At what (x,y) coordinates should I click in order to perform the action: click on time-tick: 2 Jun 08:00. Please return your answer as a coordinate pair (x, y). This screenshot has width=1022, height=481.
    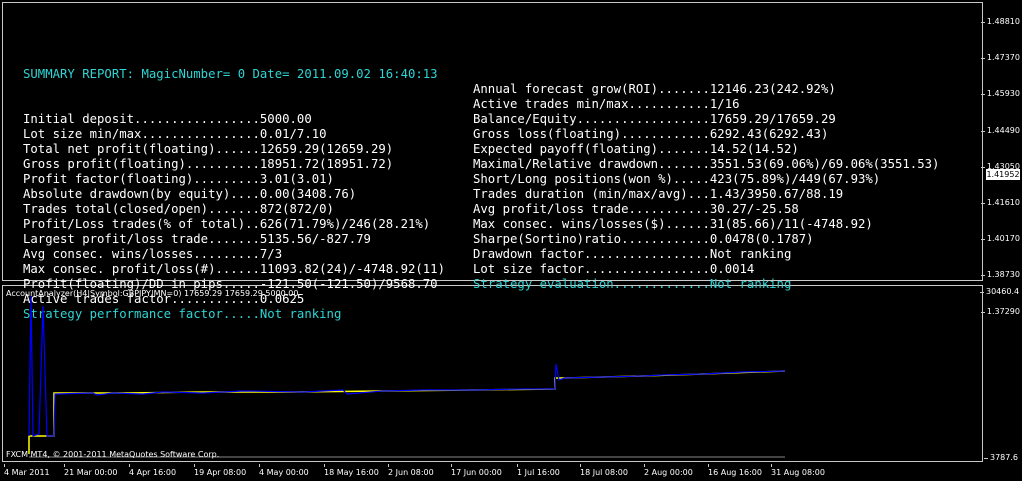
    Looking at the image, I should click on (411, 470).